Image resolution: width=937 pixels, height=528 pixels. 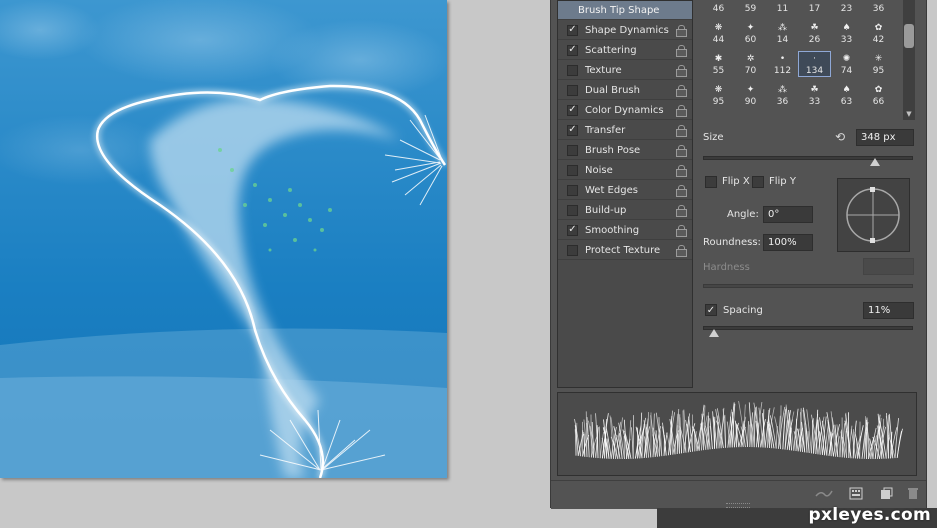 I want to click on brush-preset-90: ✦ 90, so click(x=750, y=95).